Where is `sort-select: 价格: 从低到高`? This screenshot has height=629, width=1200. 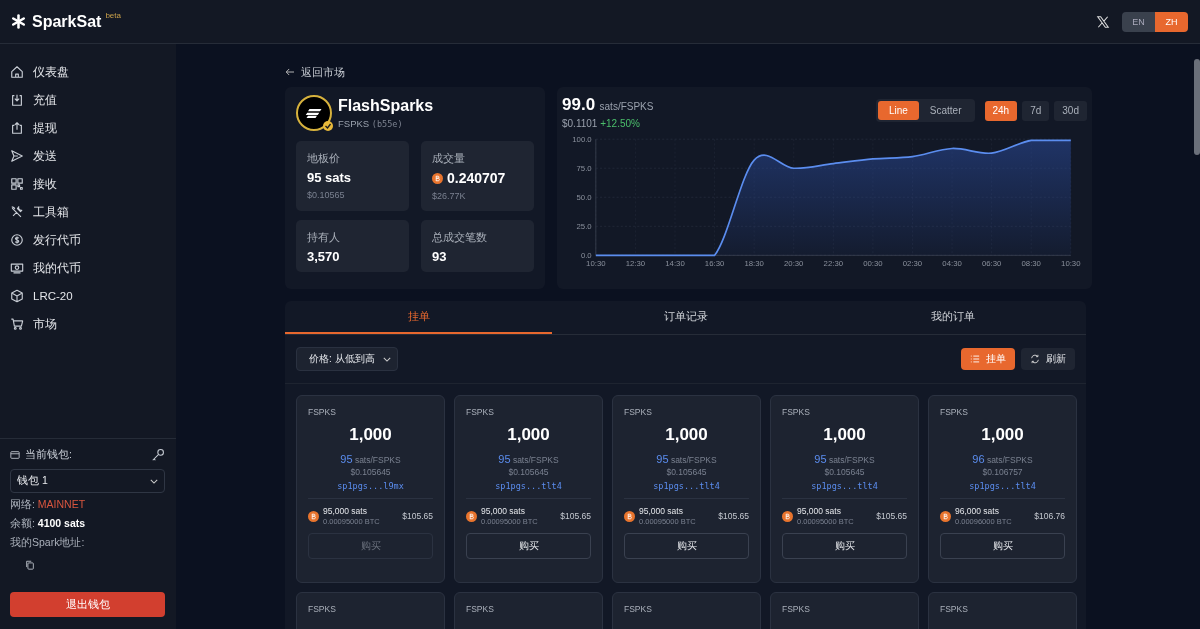
sort-select: 价格: 从低到高 is located at coordinates (347, 359).